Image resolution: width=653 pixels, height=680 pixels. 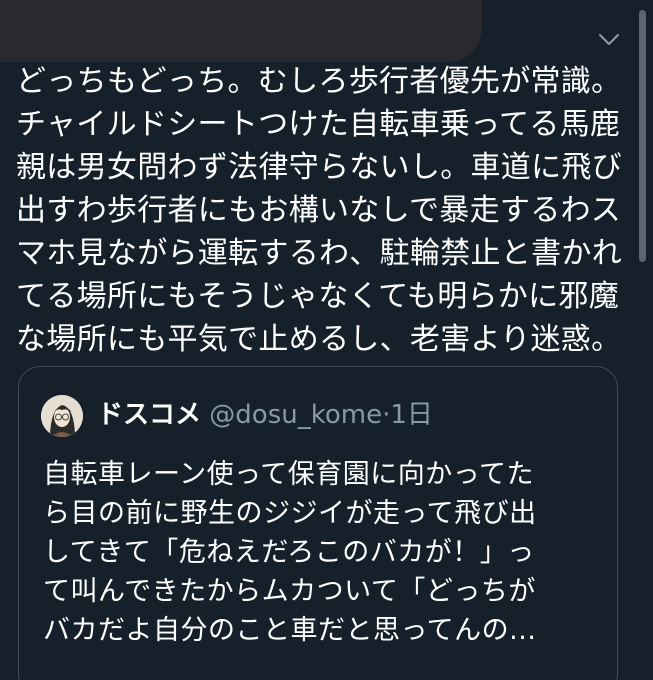 What do you see at coordinates (241, 31) in the screenshot?
I see `redacted-header` at bounding box center [241, 31].